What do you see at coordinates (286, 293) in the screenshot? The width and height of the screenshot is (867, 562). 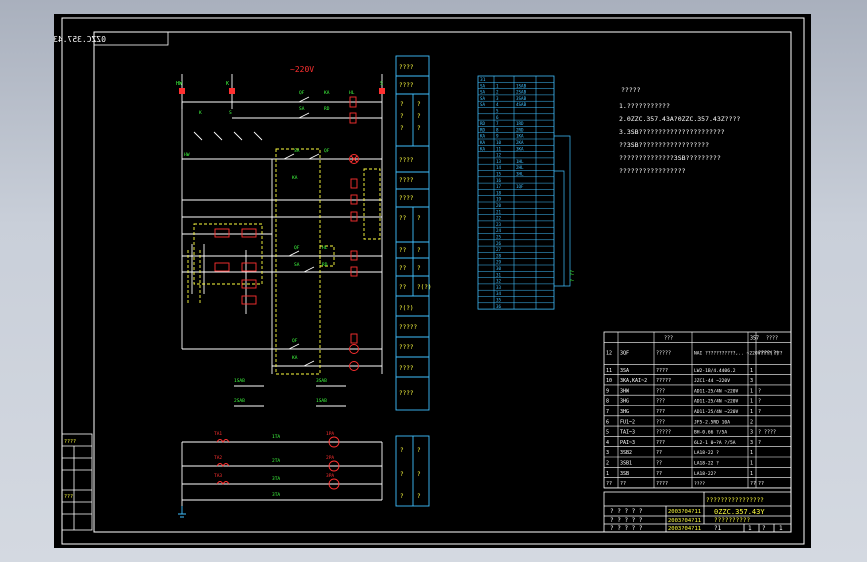 I see `components-red` at bounding box center [286, 293].